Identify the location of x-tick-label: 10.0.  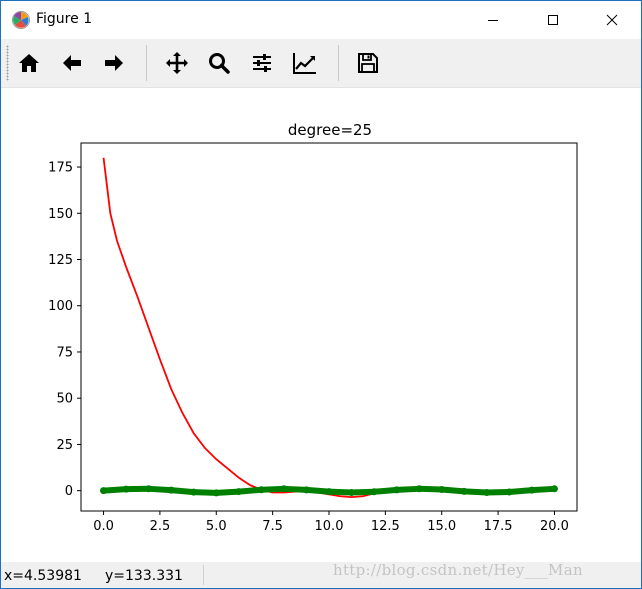
(329, 526).